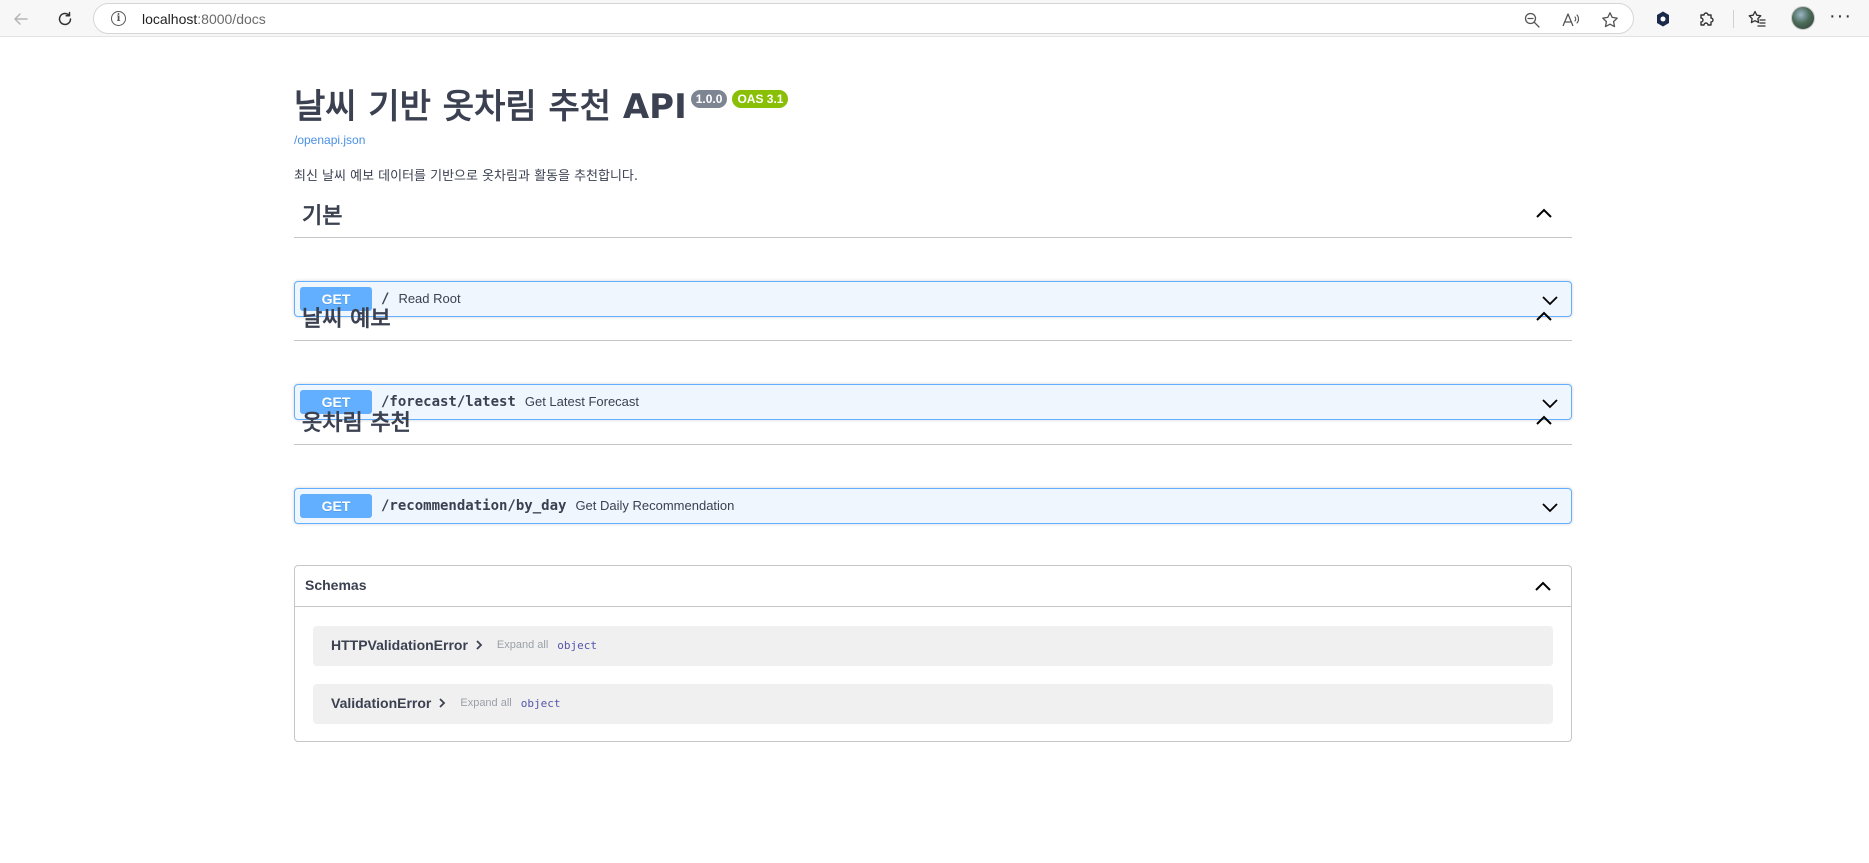 The image size is (1869, 863). What do you see at coordinates (336, 585) in the screenshot?
I see `schemas-title: Schemas` at bounding box center [336, 585].